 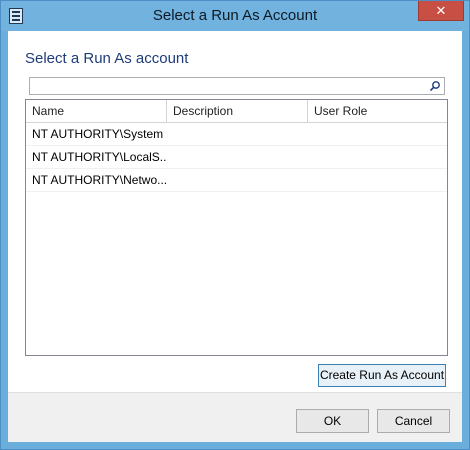 I want to click on create-run-as-account-button: Create Run As Account, so click(x=382, y=375).